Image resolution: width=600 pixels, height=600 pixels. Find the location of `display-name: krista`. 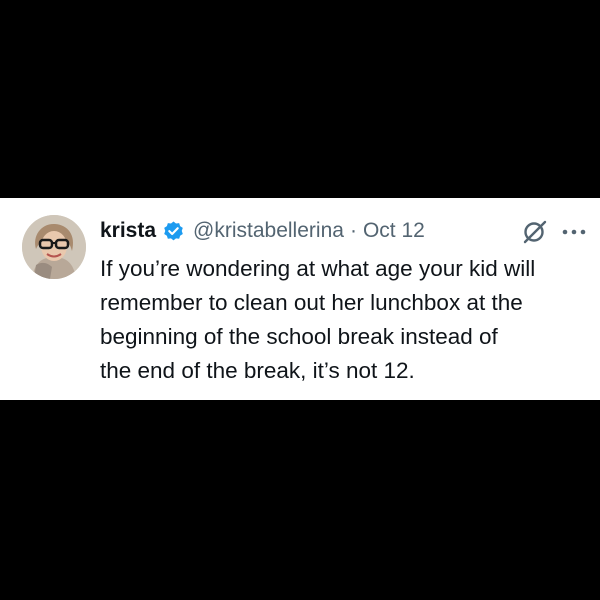

display-name: krista is located at coordinates (128, 231).